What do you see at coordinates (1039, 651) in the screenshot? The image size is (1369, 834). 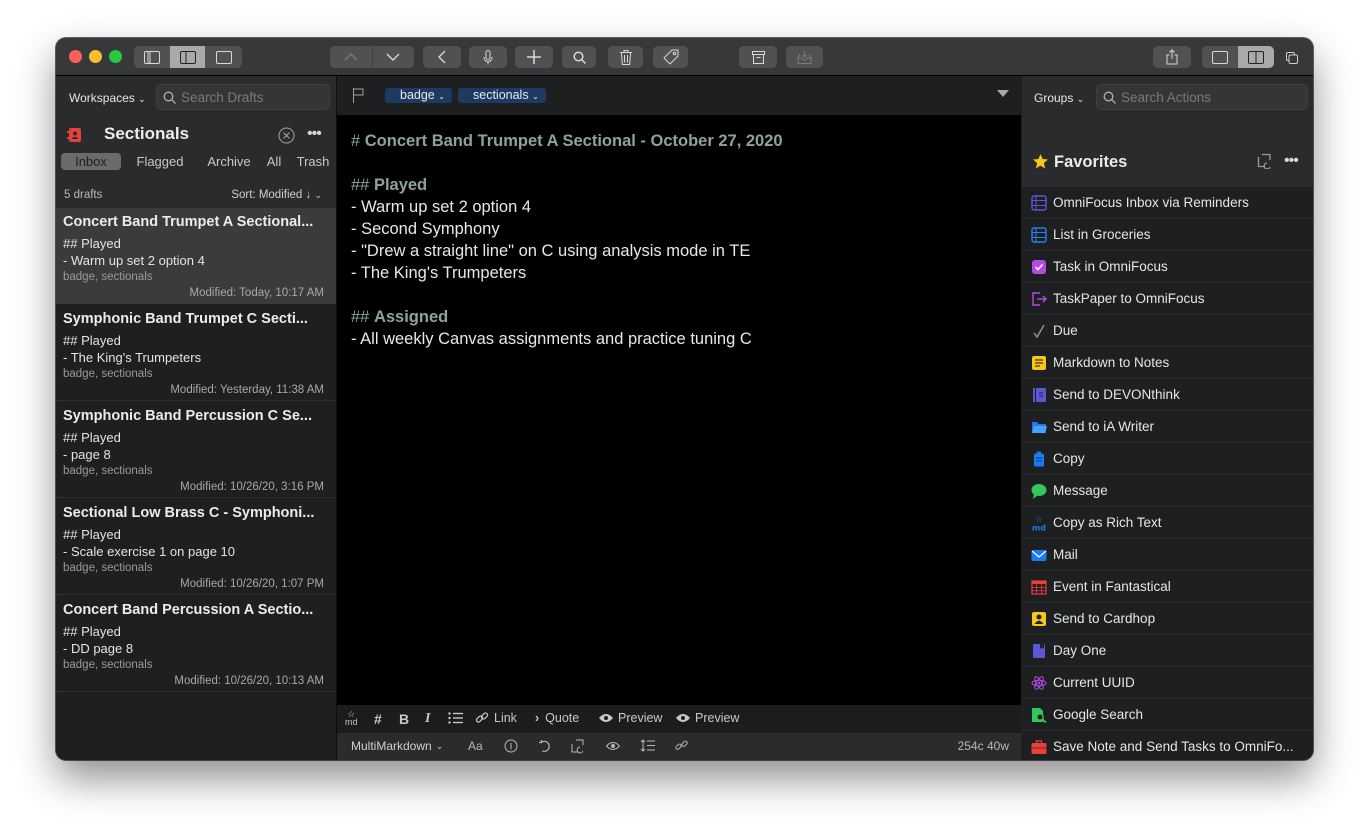 I see `bookmark-icon` at bounding box center [1039, 651].